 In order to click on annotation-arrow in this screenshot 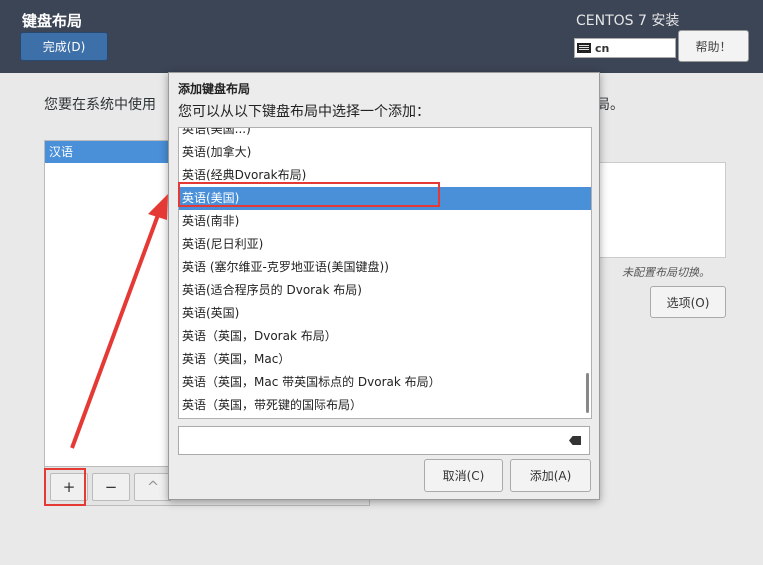, I will do `click(119, 321)`.